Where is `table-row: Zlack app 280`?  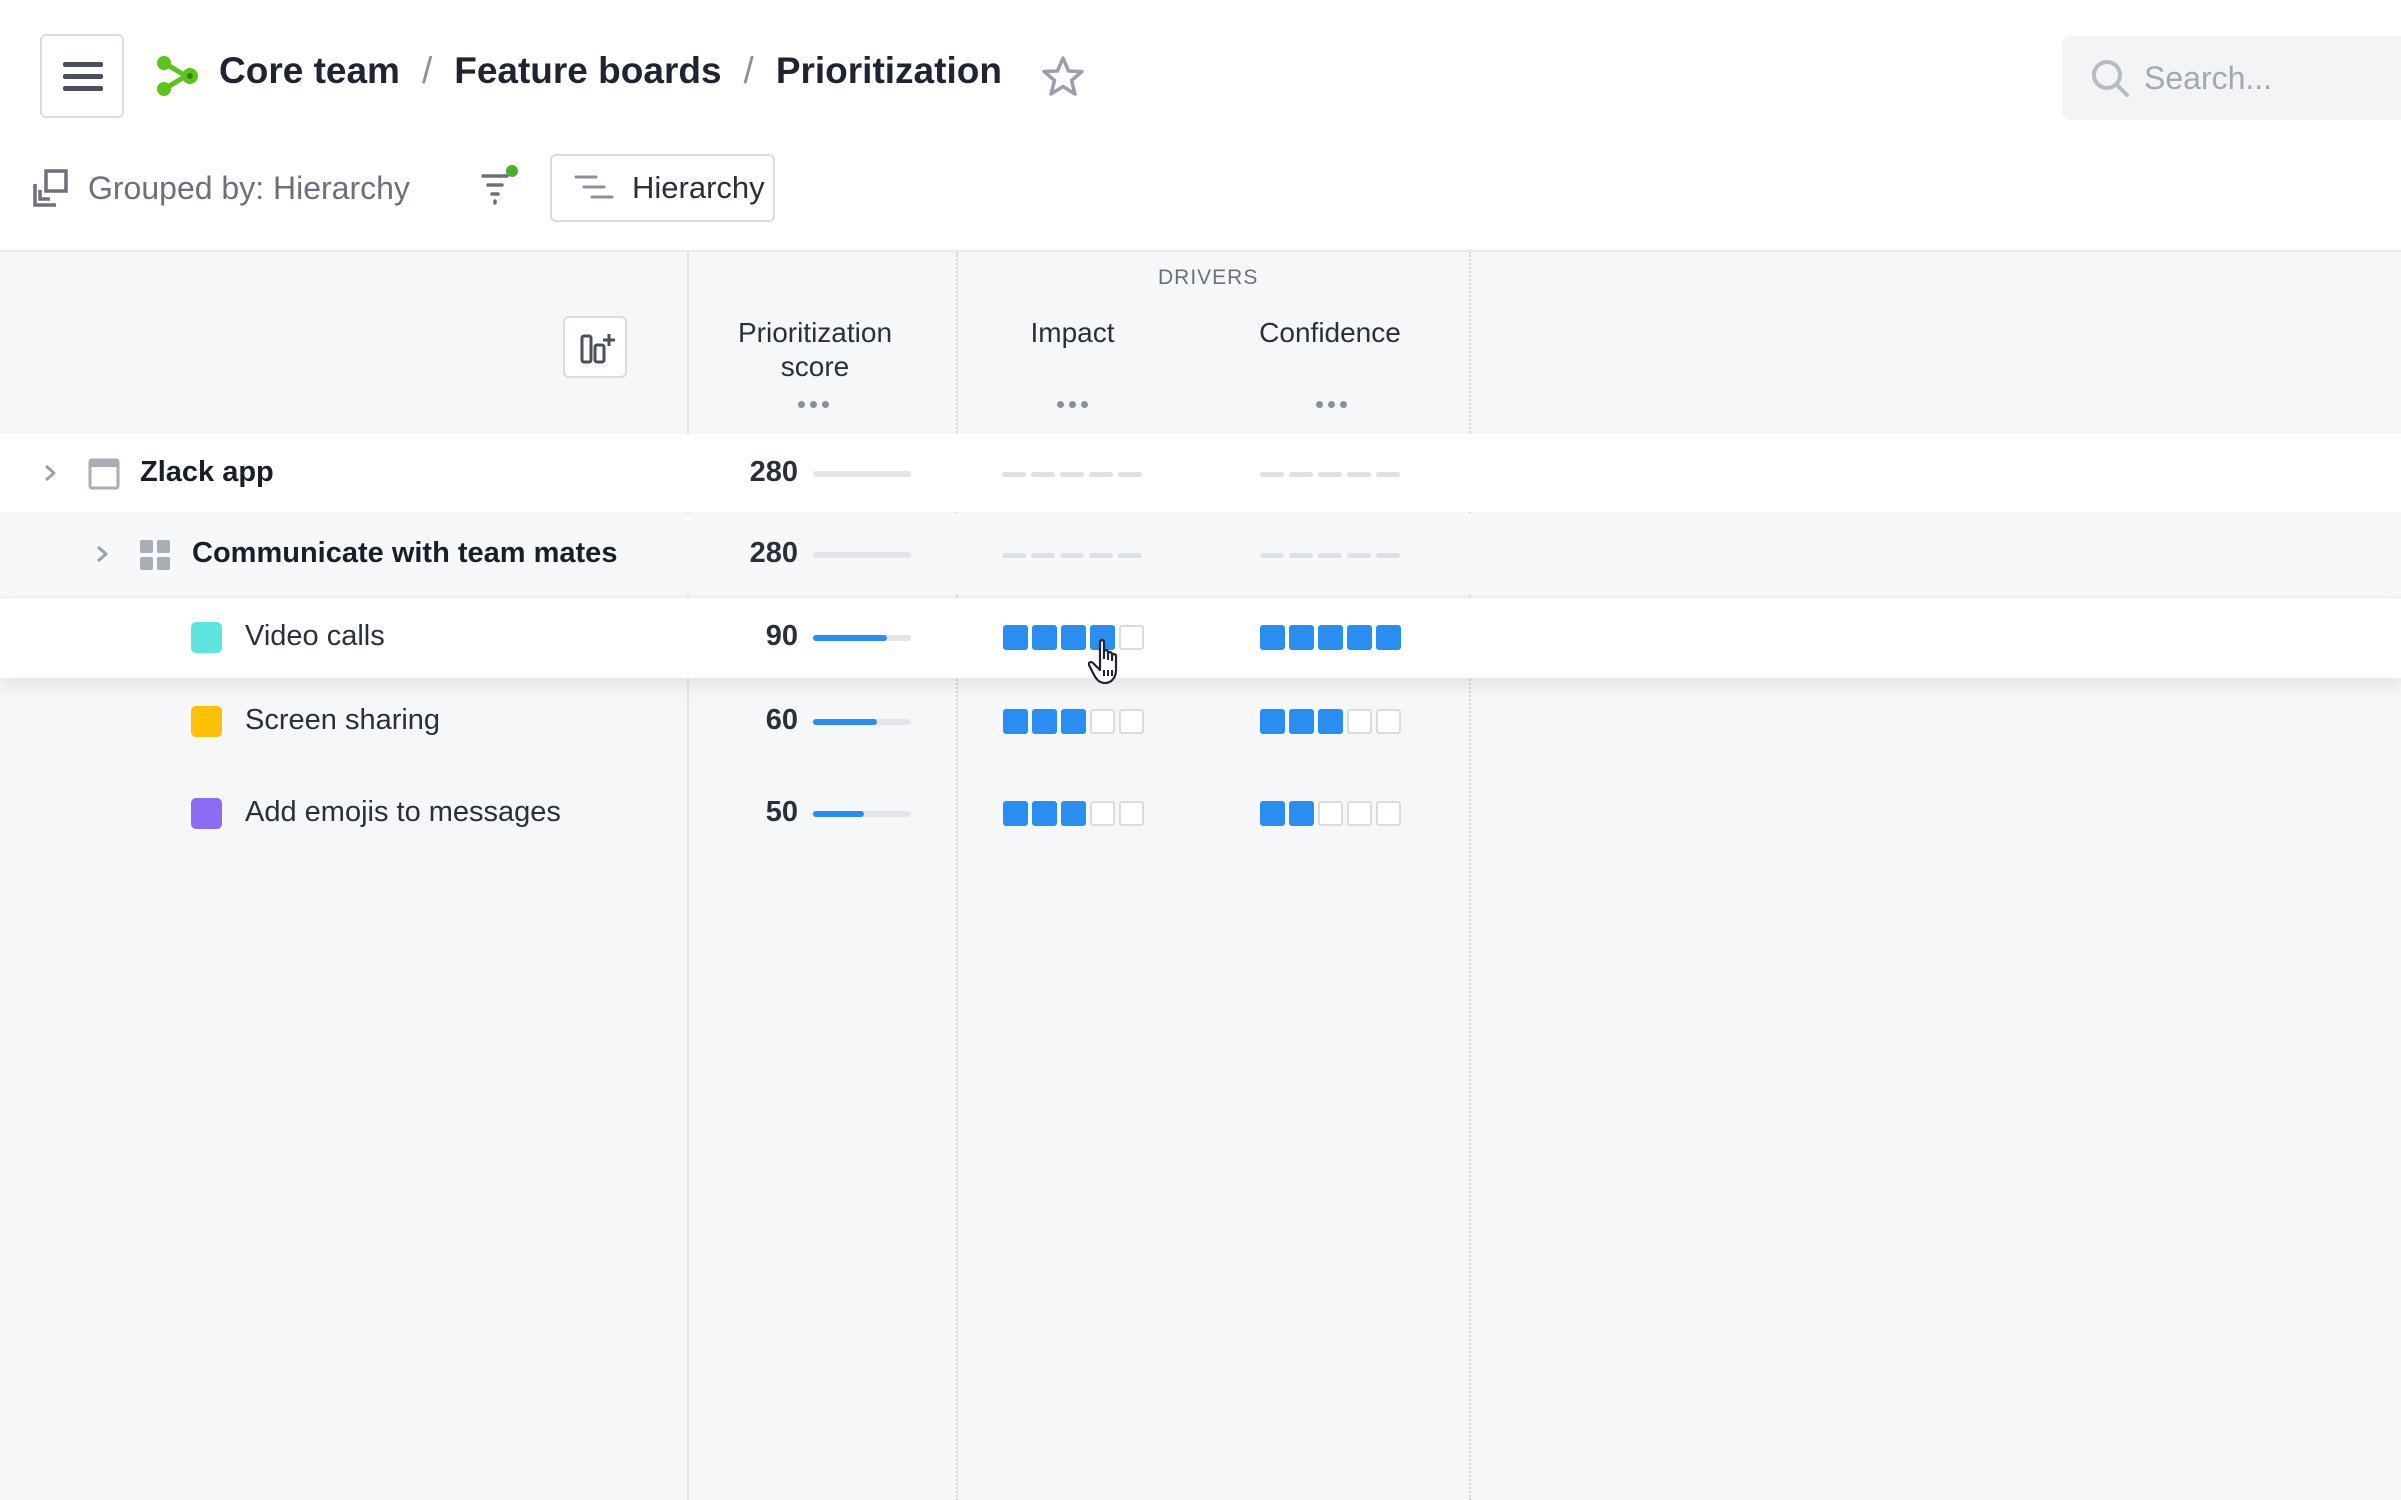 table-row: Zlack app 280 is located at coordinates (1200, 473).